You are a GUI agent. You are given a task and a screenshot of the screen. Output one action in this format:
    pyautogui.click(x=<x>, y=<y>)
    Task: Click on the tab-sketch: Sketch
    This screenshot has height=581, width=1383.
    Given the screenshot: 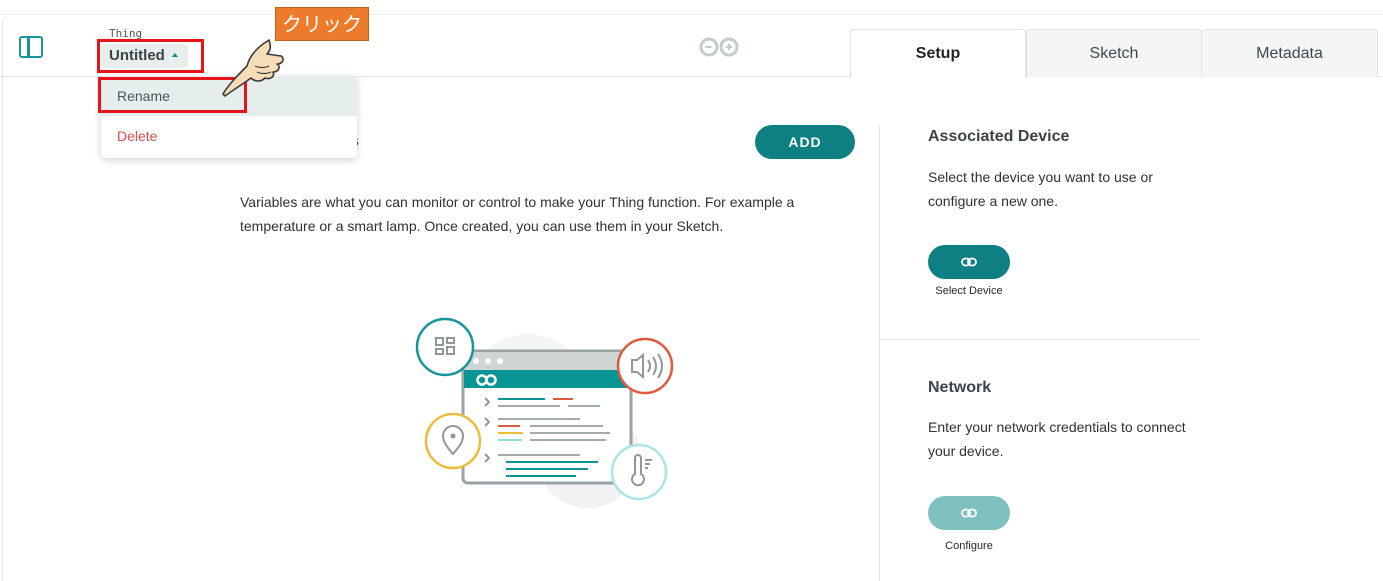 What is the action you would take?
    pyautogui.click(x=1114, y=53)
    